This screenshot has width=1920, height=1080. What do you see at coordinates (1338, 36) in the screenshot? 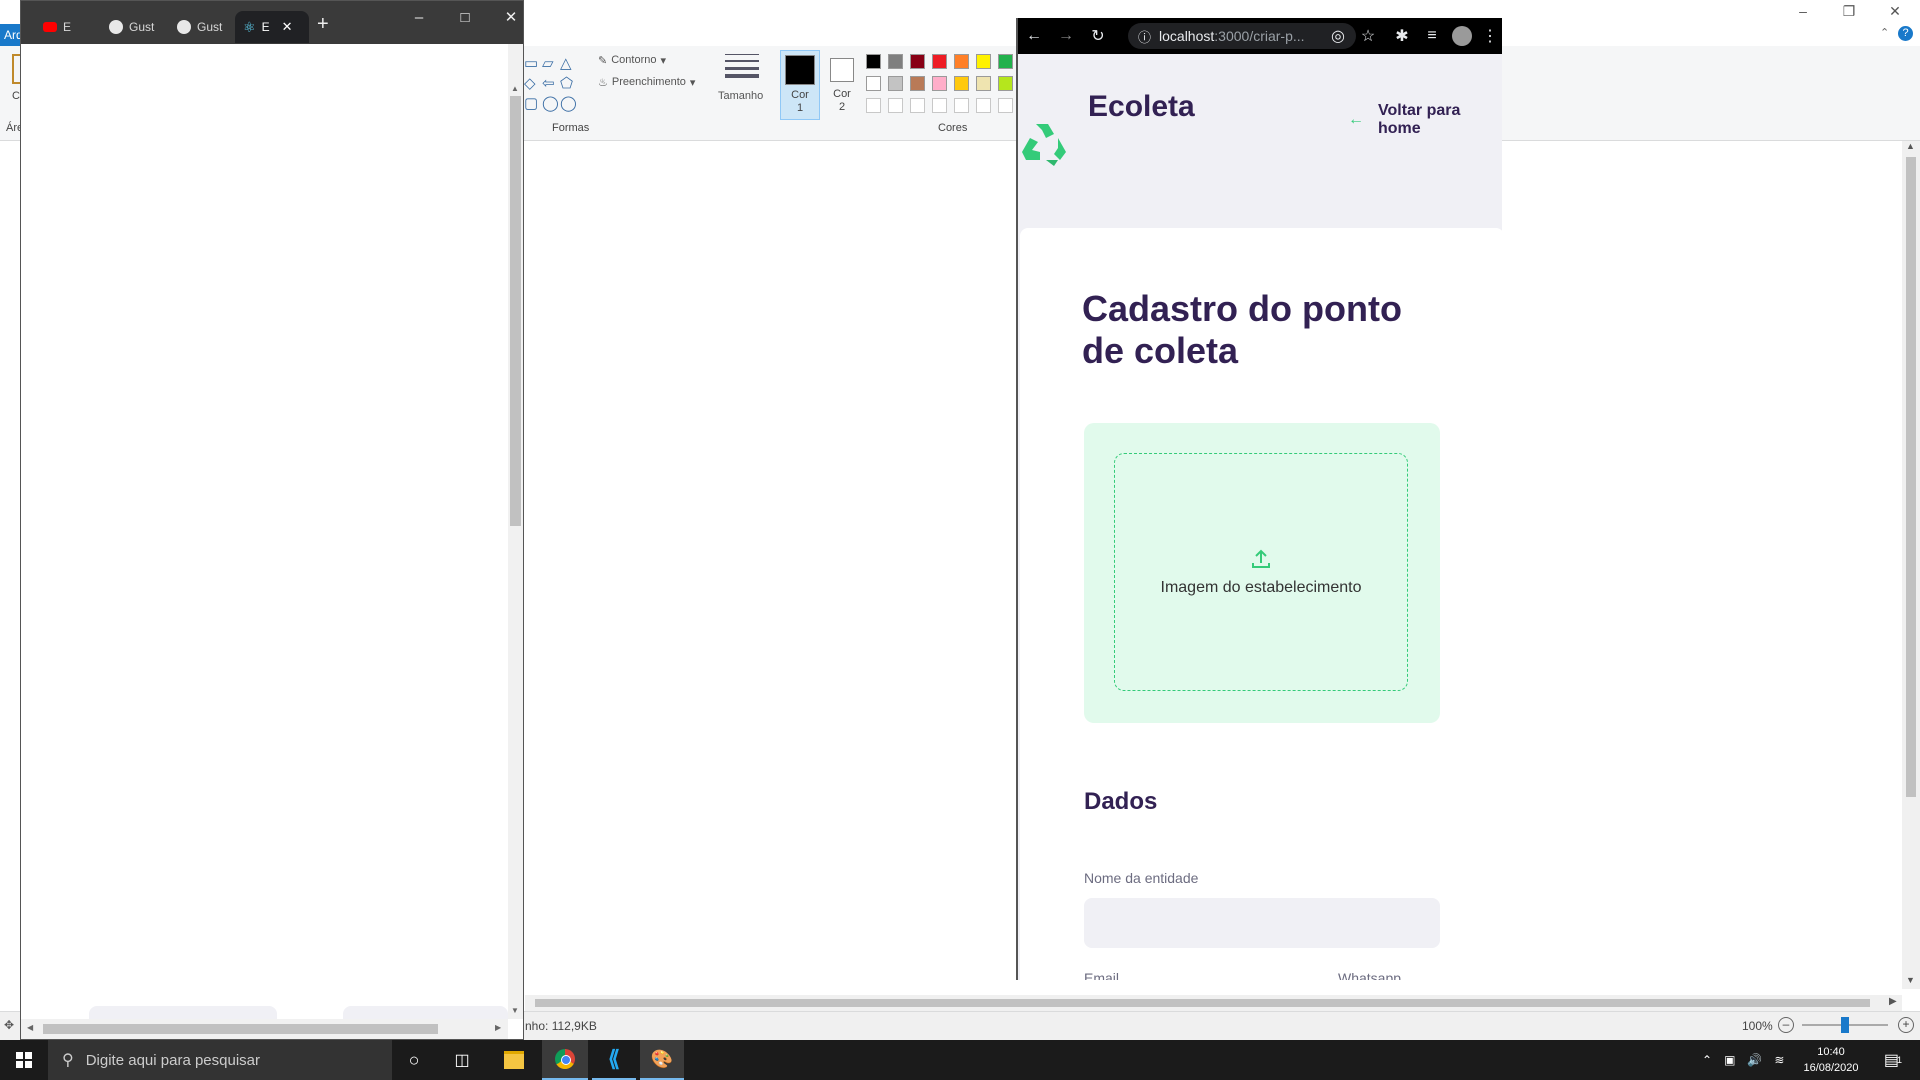
I see `location-target-icon: ◎` at bounding box center [1338, 36].